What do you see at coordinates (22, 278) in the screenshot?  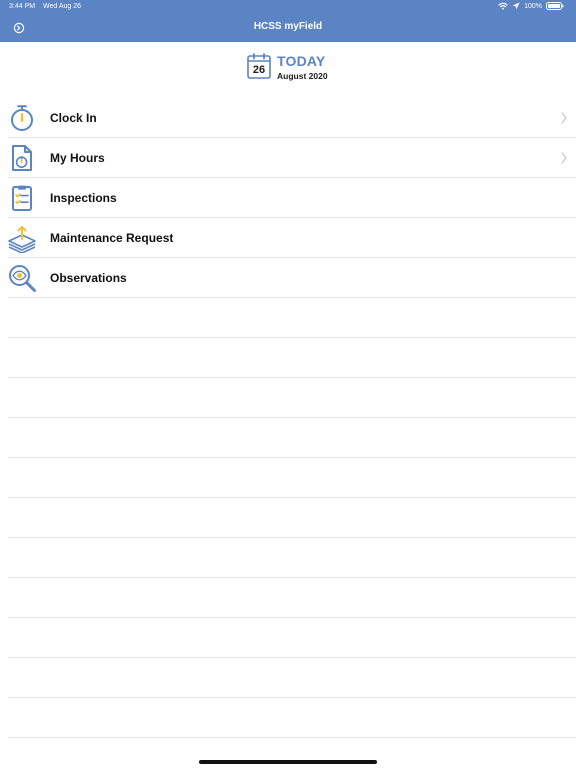 I see `magnifier-eye-icon` at bounding box center [22, 278].